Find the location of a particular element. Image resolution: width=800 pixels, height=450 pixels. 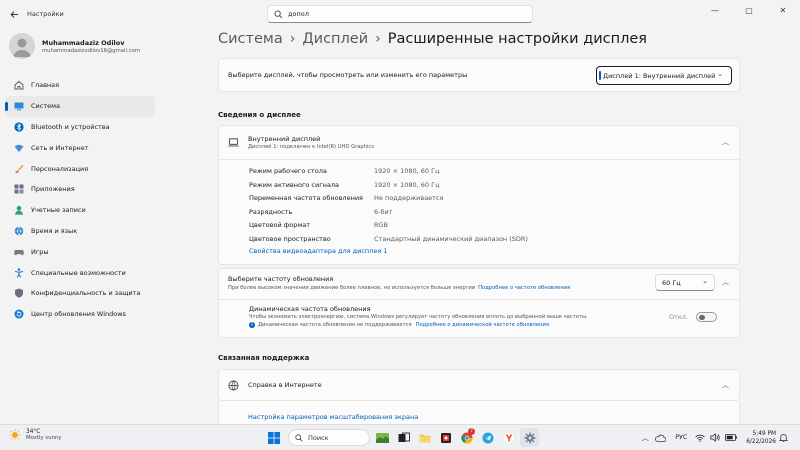

sidebar-item-privacy: Конфиденциальность и защита is located at coordinates (80, 293).